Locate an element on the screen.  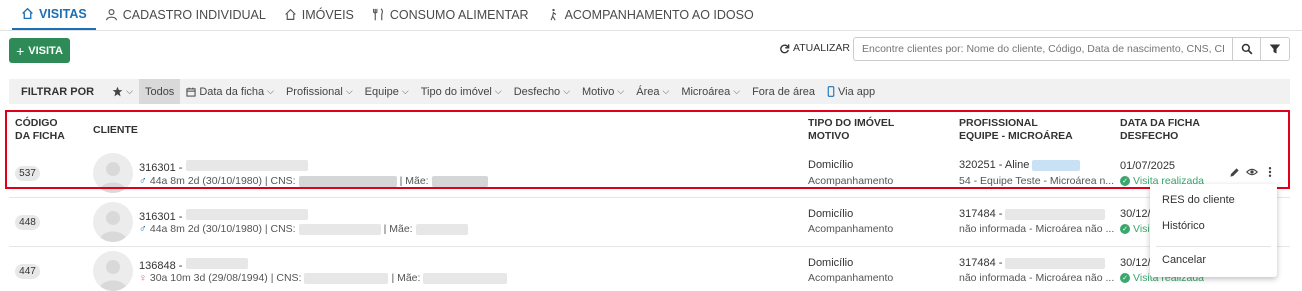
tab-consumo-alimentar: CONSUMO ALIMENTAR is located at coordinates (450, 15).